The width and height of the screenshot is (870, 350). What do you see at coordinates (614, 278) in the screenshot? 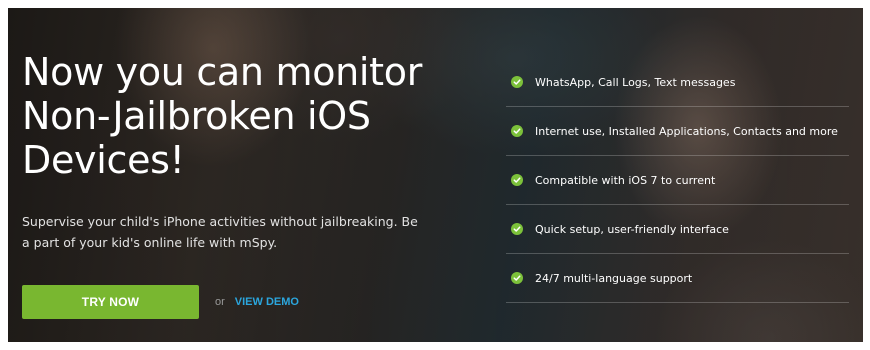
I see `feature-label: 24/7 multi-language support` at bounding box center [614, 278].